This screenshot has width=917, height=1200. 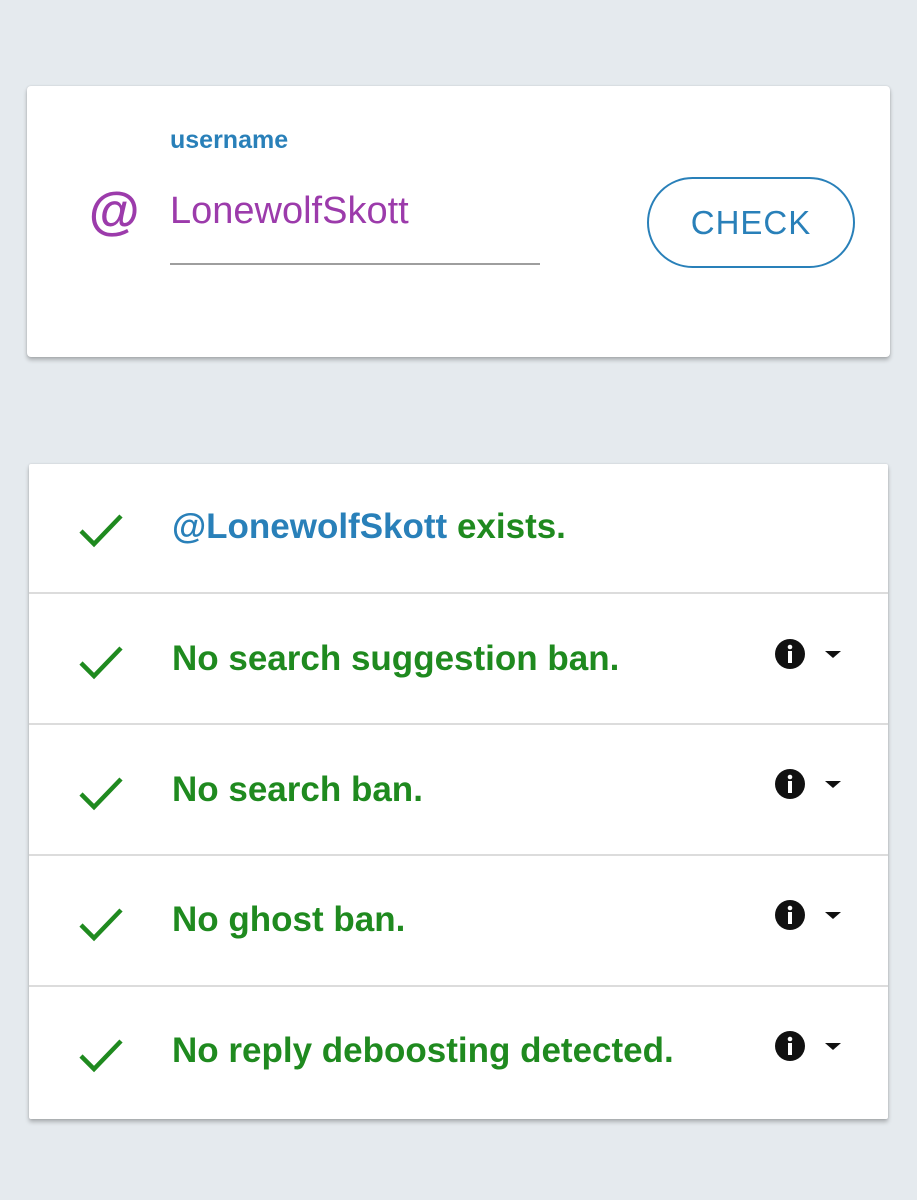 What do you see at coordinates (289, 919) in the screenshot?
I see `result-text-ghost-ban: No ghost ban.` at bounding box center [289, 919].